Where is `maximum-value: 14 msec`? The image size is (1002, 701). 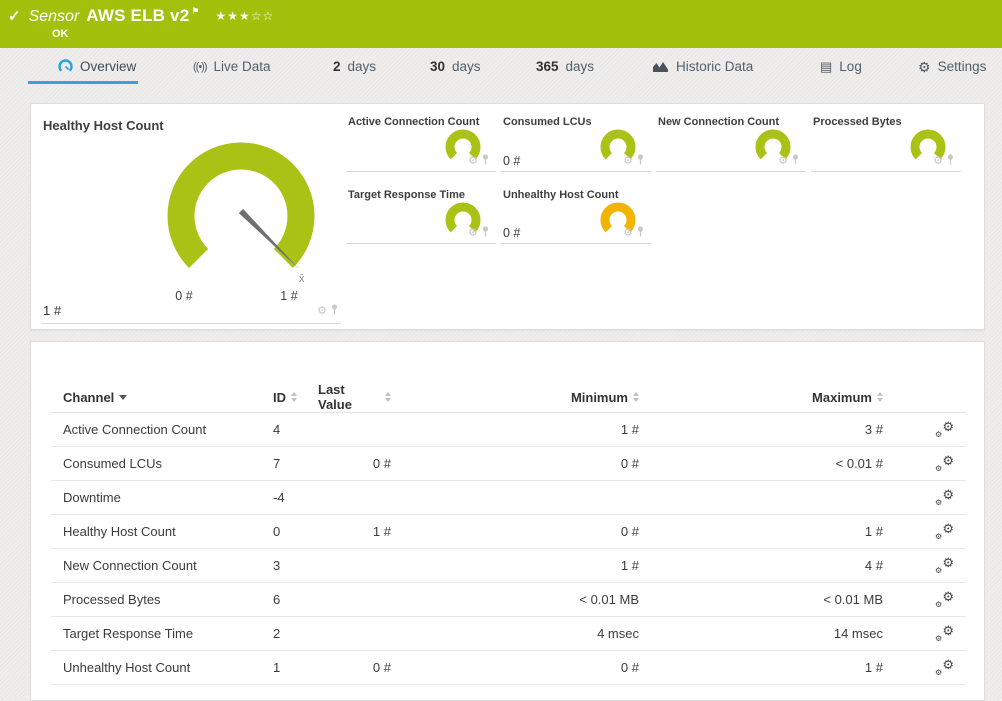 maximum-value: 14 msec is located at coordinates (858, 633).